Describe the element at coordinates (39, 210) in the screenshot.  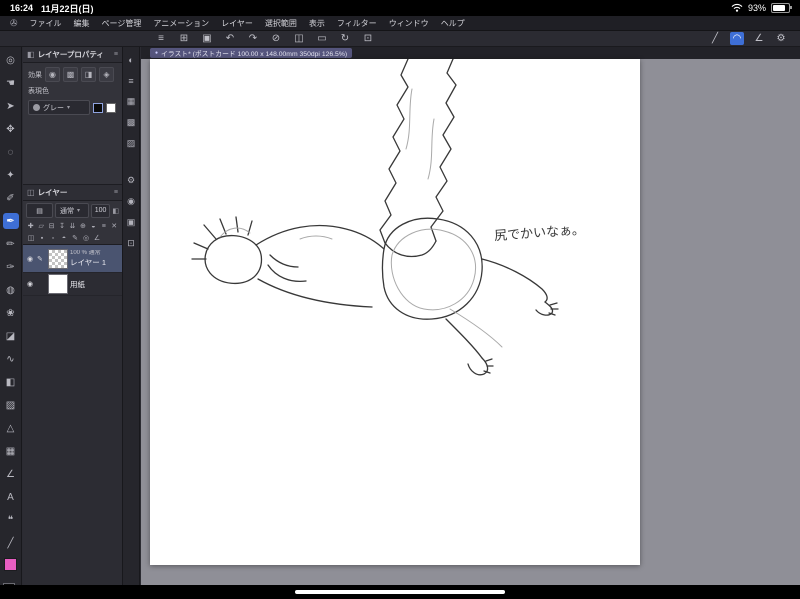
I see `layer-palette-dropdown: ▤` at that location.